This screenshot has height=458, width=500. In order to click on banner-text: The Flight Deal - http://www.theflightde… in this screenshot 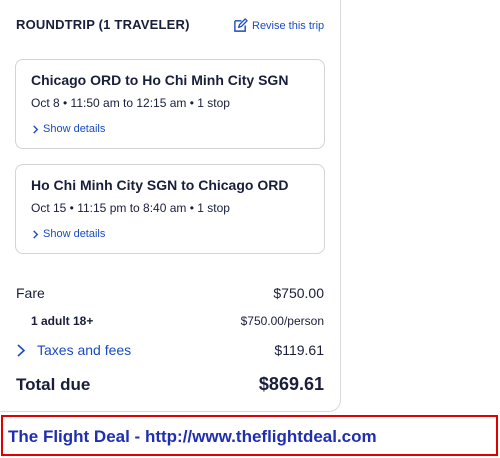, I will do `click(192, 436)`.